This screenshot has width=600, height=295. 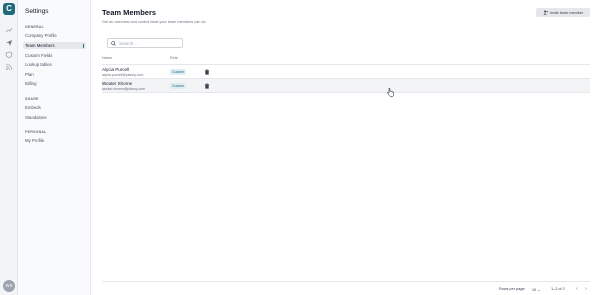 I want to click on hand-cursor-icon, so click(x=390, y=92).